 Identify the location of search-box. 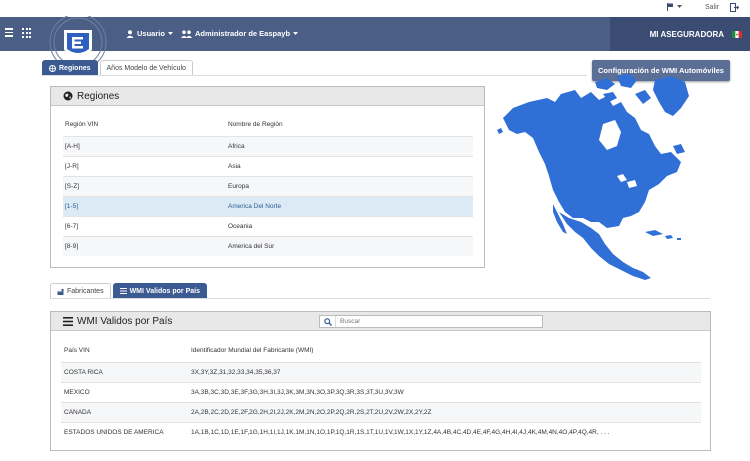
(431, 321).